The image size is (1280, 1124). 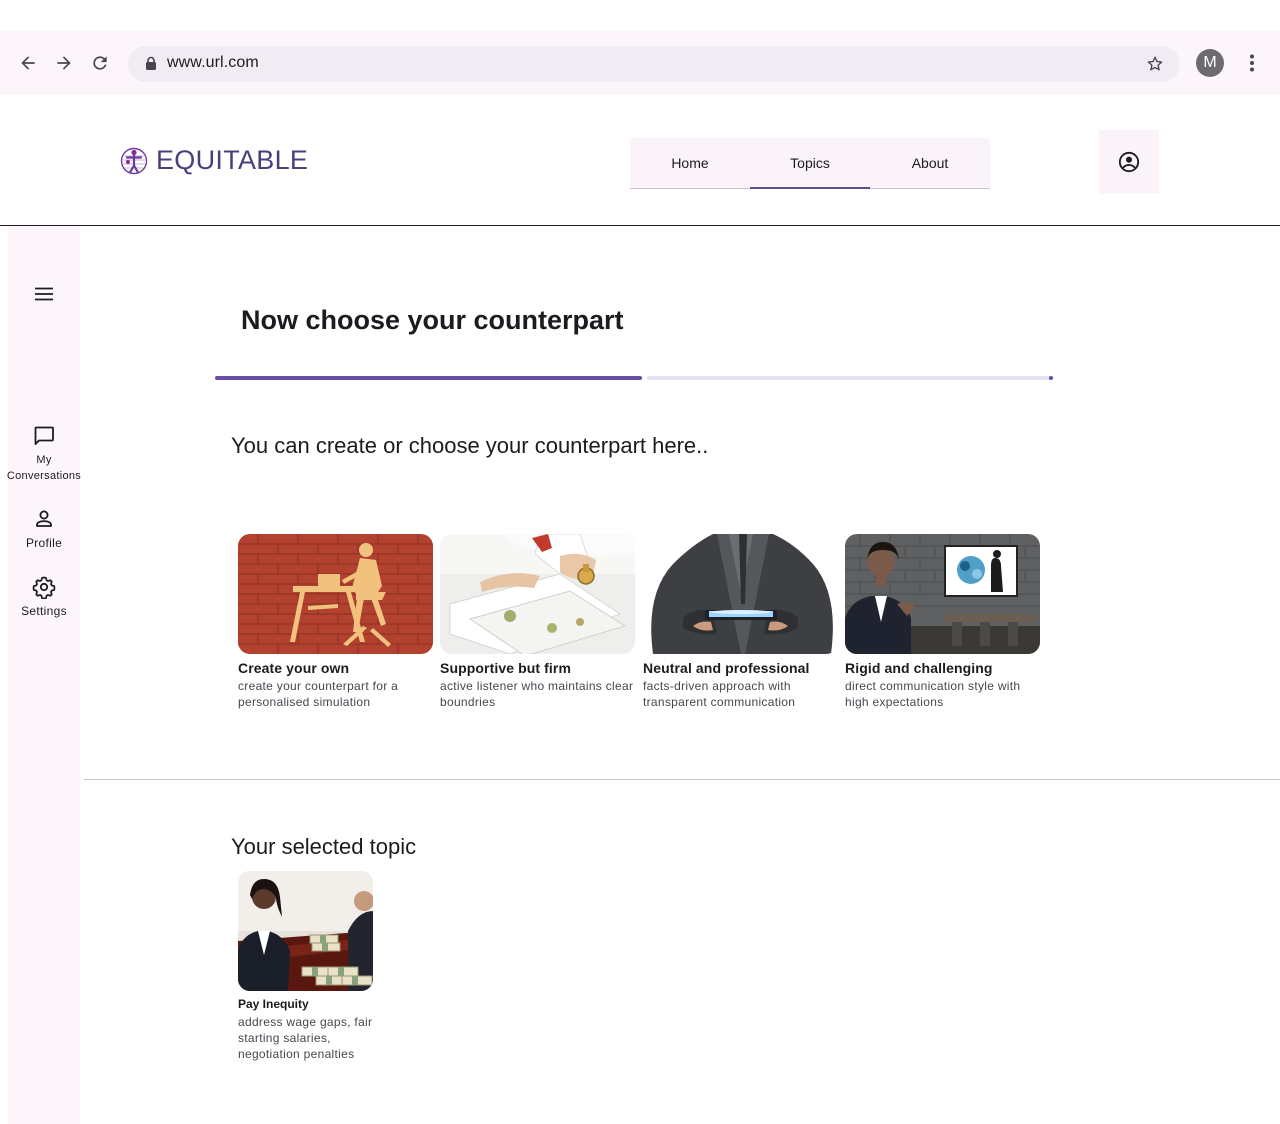 I want to click on rail-item-my-conversations: My Conversations, so click(x=44, y=454).